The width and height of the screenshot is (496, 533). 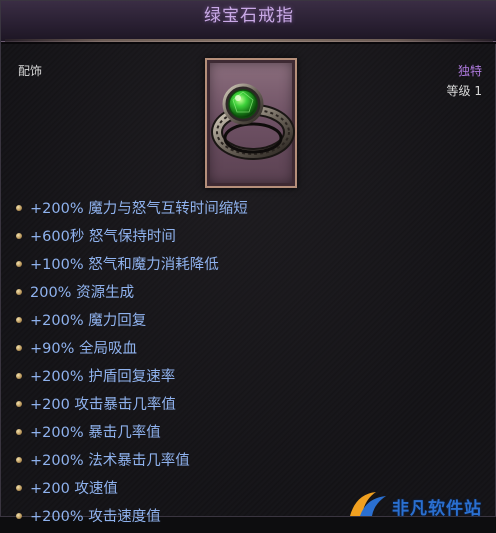 What do you see at coordinates (251, 267) in the screenshot?
I see `stat-line: +100% 怒气和魔力消耗降低` at bounding box center [251, 267].